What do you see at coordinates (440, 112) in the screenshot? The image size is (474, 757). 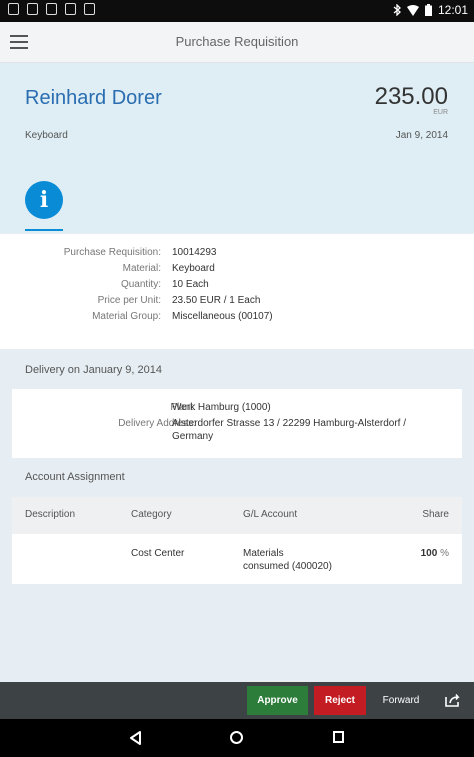 I see `currency-label: EUR` at bounding box center [440, 112].